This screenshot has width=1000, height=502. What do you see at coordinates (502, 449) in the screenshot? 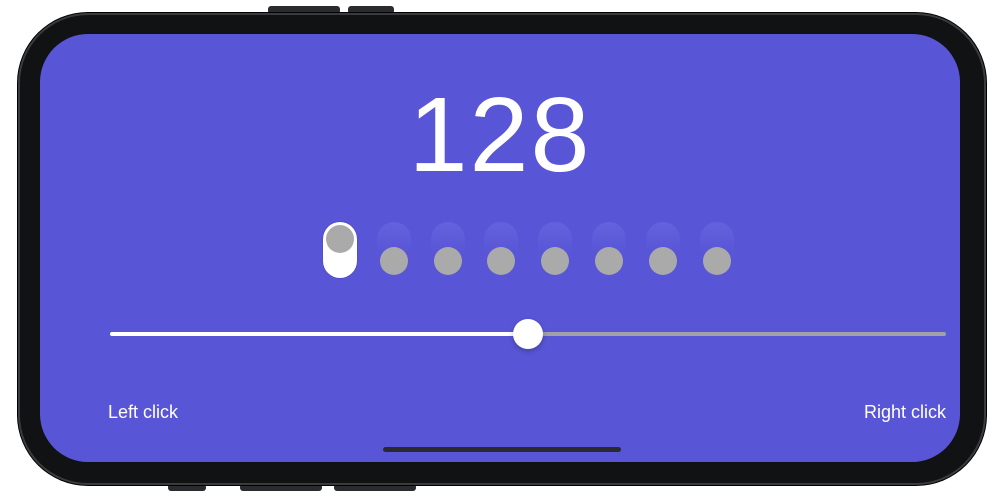
I see `home-indicator` at bounding box center [502, 449].